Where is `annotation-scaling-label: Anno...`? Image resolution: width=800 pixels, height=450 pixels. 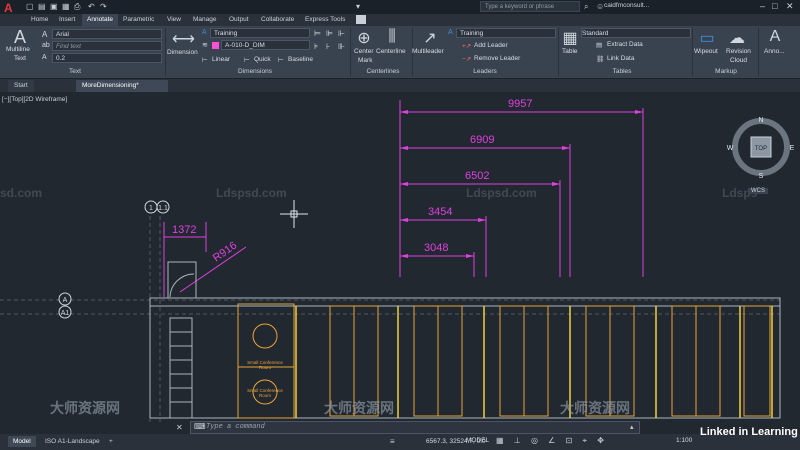 annotation-scaling-label: Anno... is located at coordinates (774, 51).